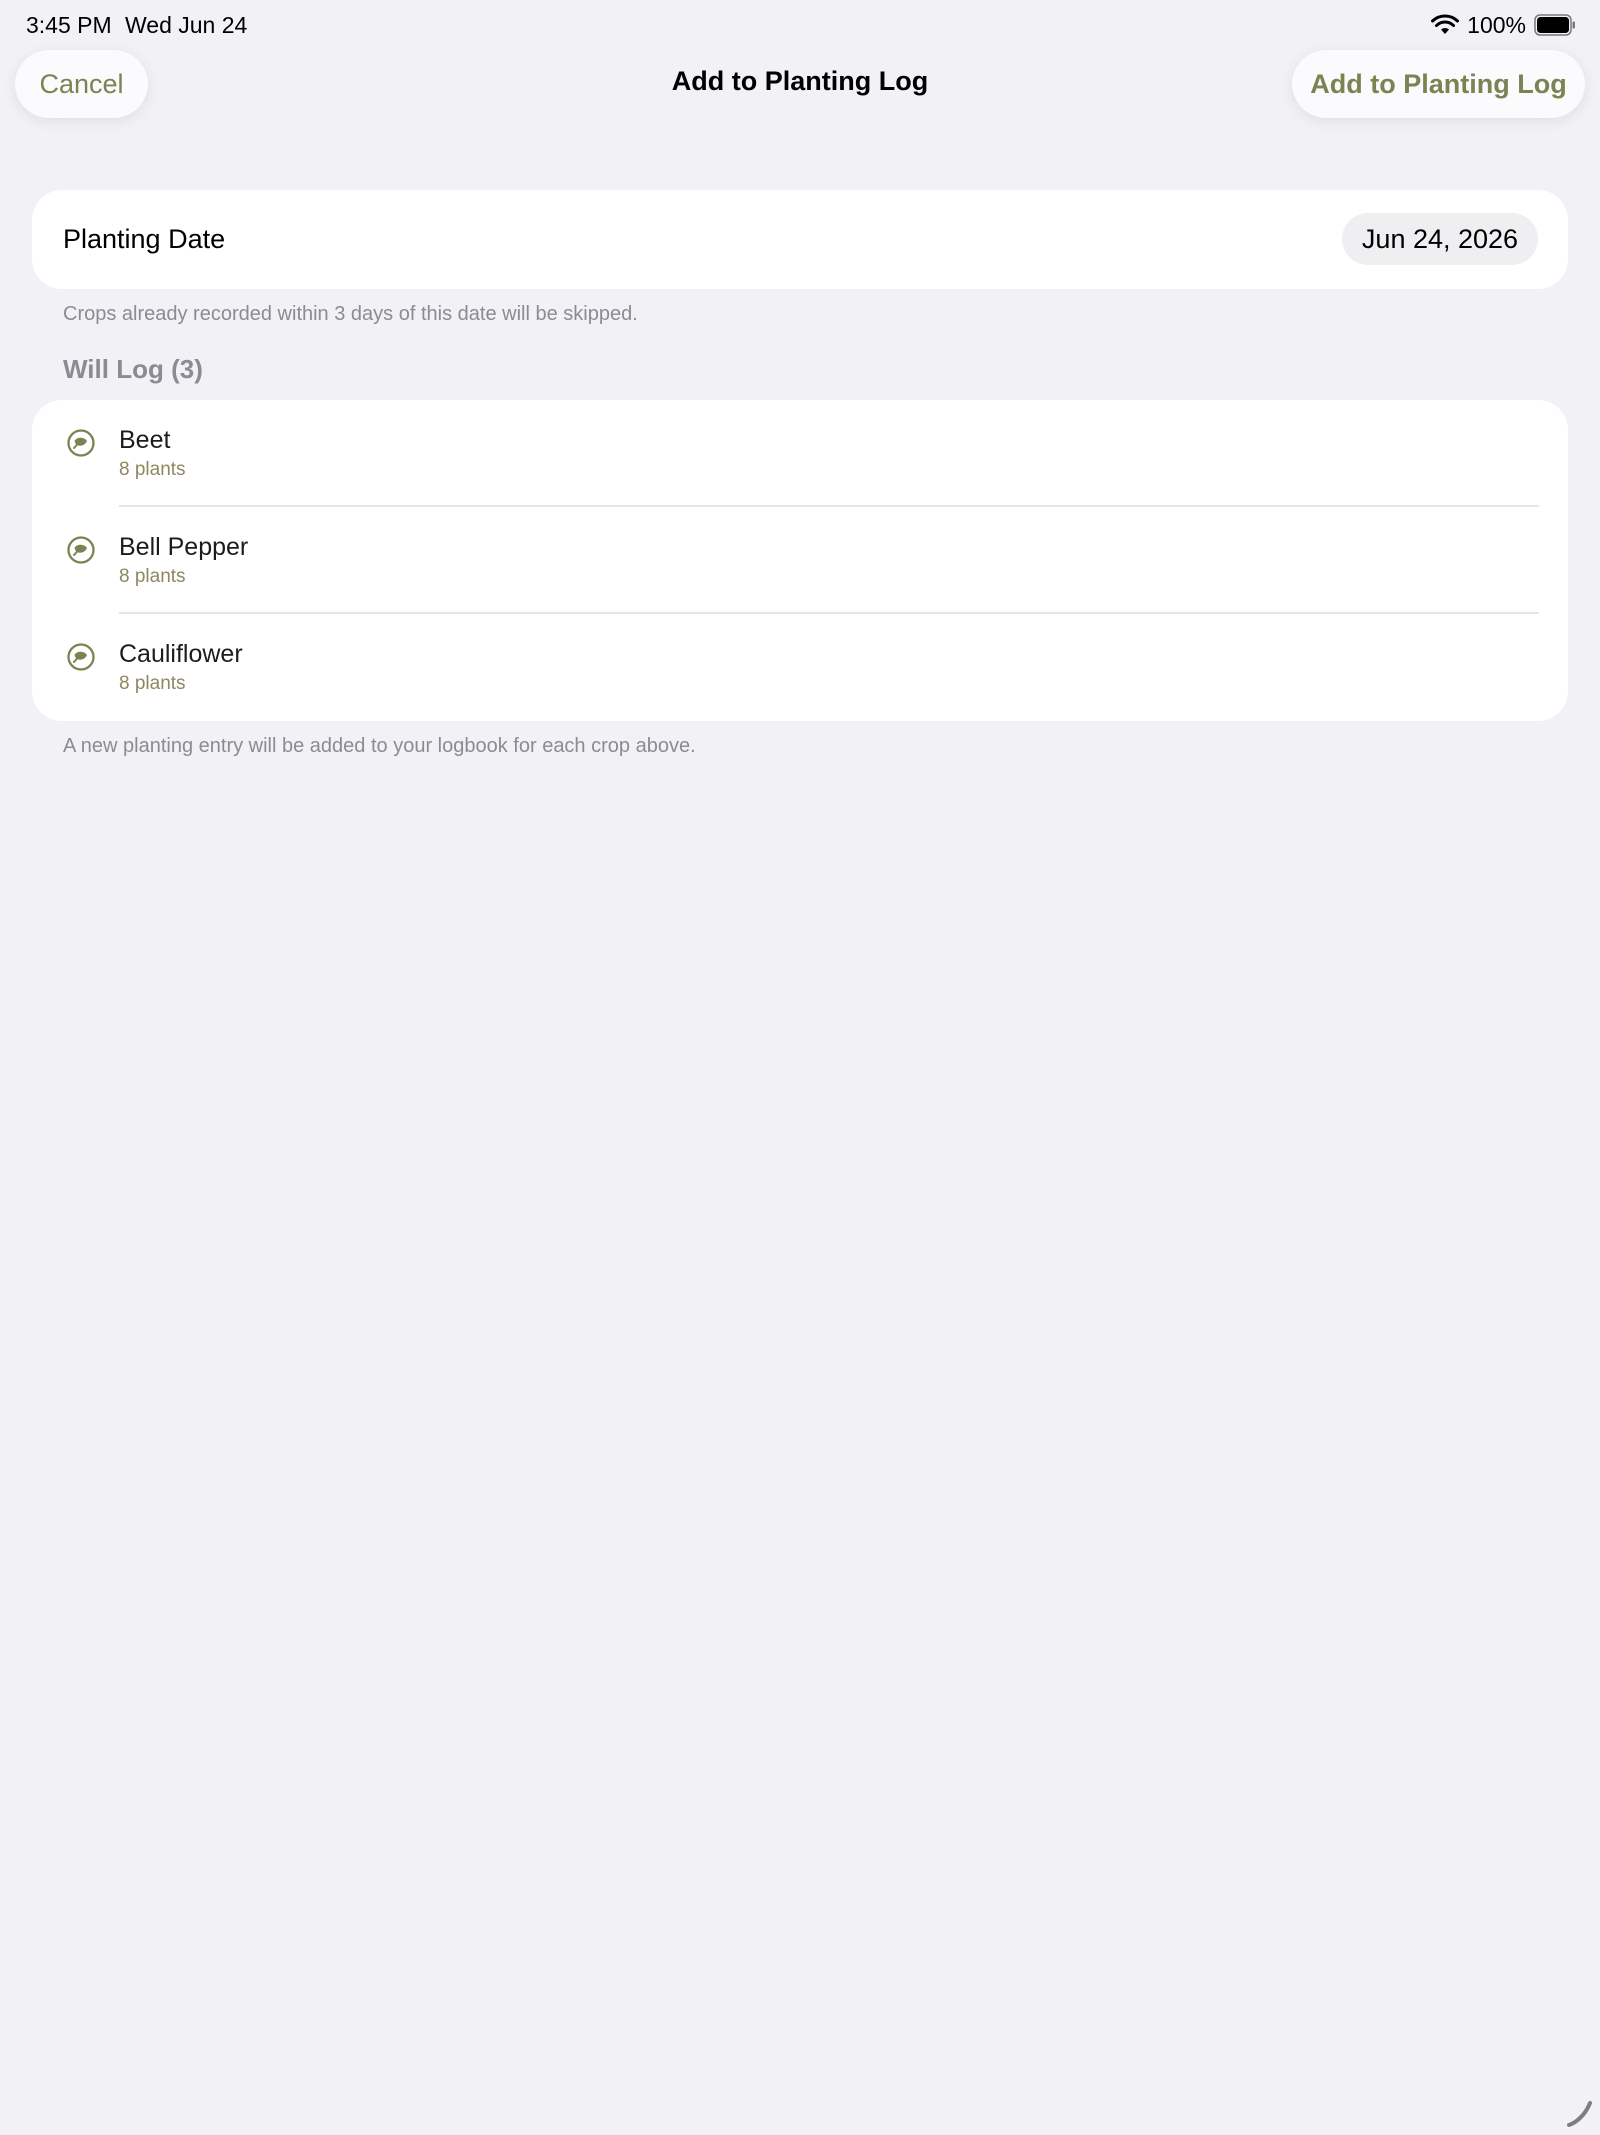 This screenshot has height=2135, width=1600. Describe the element at coordinates (145, 440) in the screenshot. I see `crop-name: Beet` at that location.